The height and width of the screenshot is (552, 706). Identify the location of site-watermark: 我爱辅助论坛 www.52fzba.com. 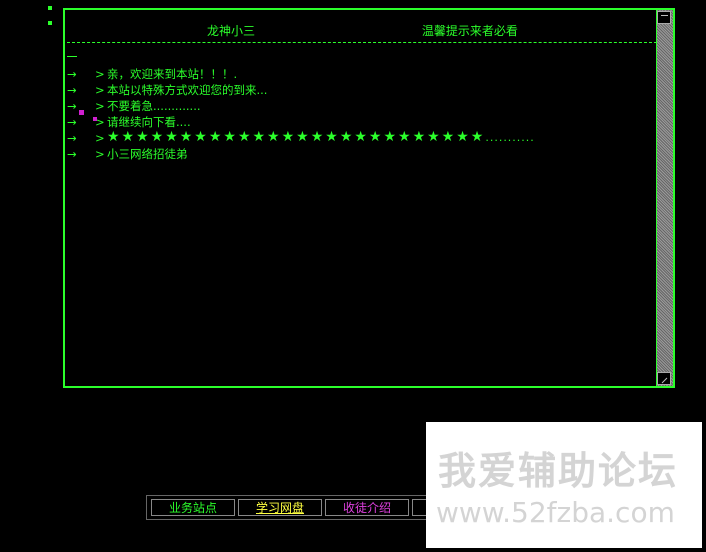
(564, 485).